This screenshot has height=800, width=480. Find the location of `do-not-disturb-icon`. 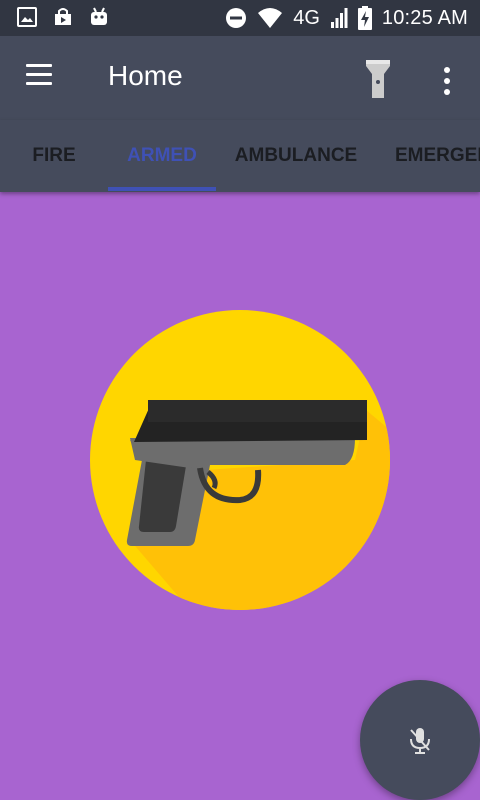

do-not-disturb-icon is located at coordinates (236, 18).